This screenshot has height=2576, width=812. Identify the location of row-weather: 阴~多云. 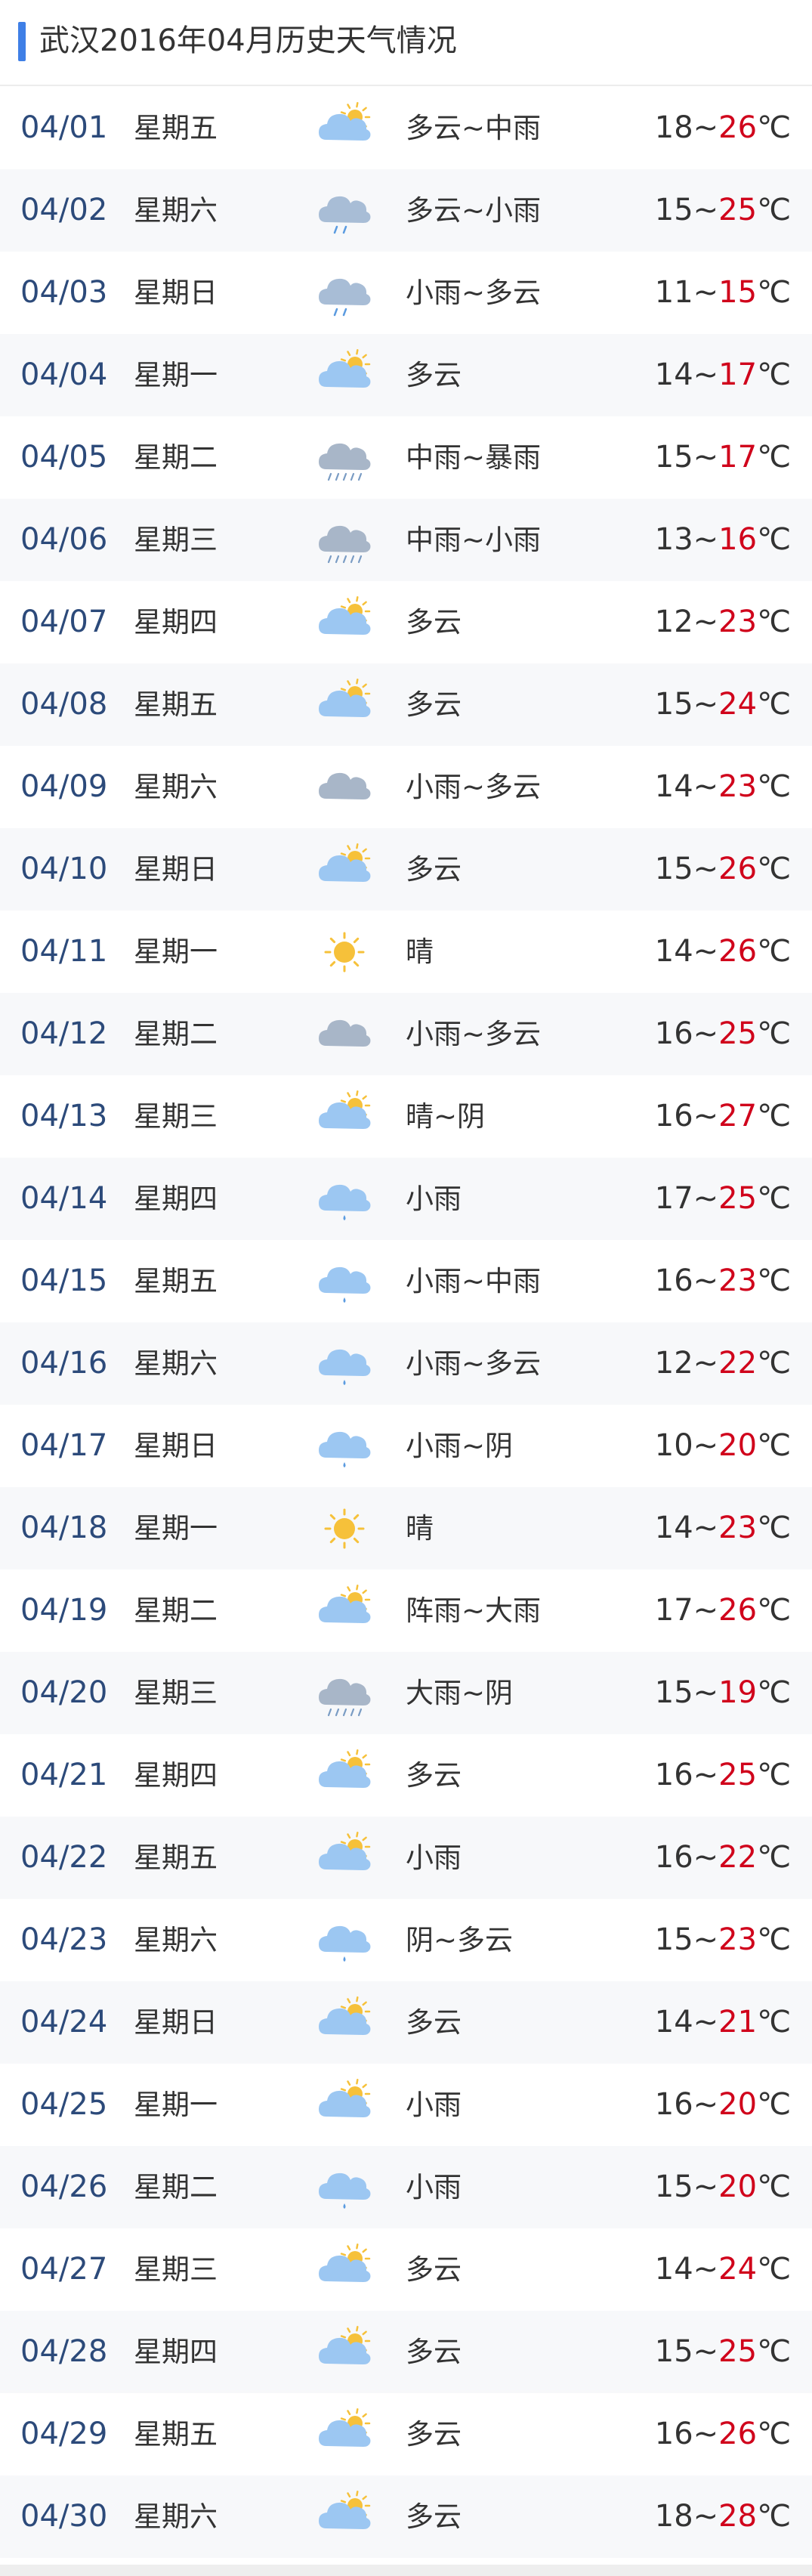
(460, 1940).